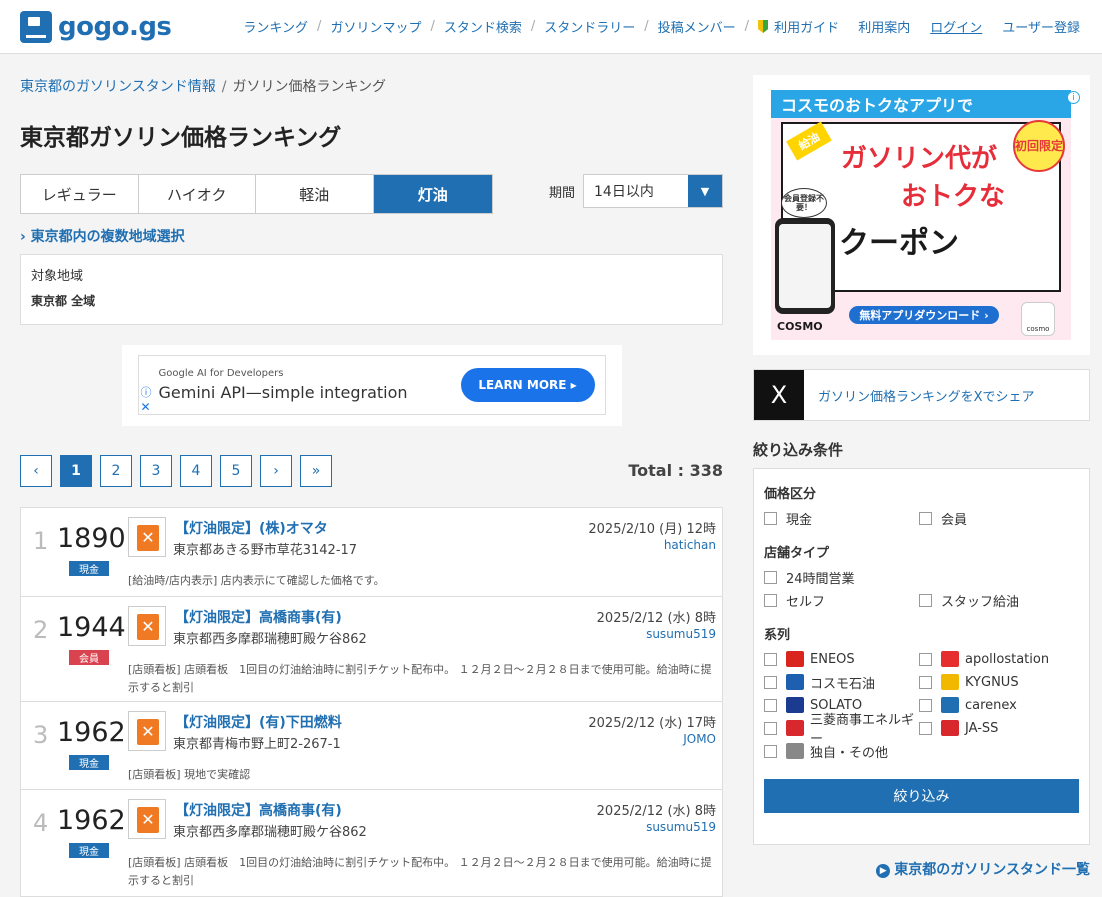 The image size is (1102, 897). Describe the element at coordinates (996, 682) in the screenshot. I see `brand-kygnus-checkbox: KYGNUS` at that location.